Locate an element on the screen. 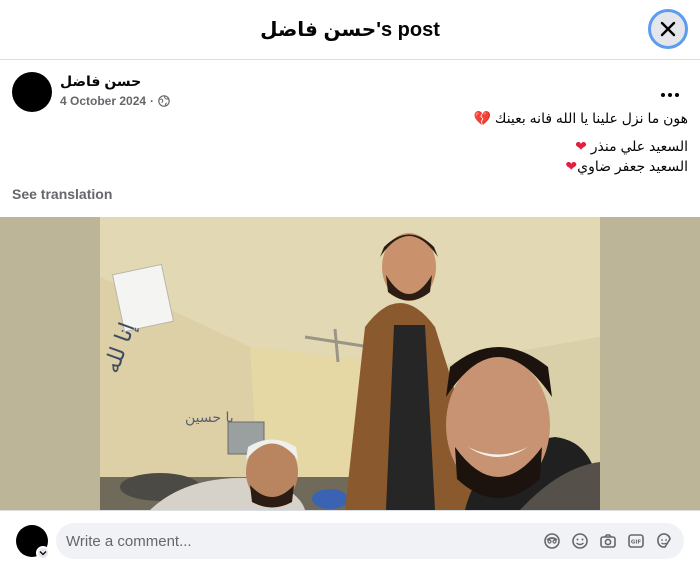 The image size is (700, 577). author-name: حسن فاضل is located at coordinates (100, 81).